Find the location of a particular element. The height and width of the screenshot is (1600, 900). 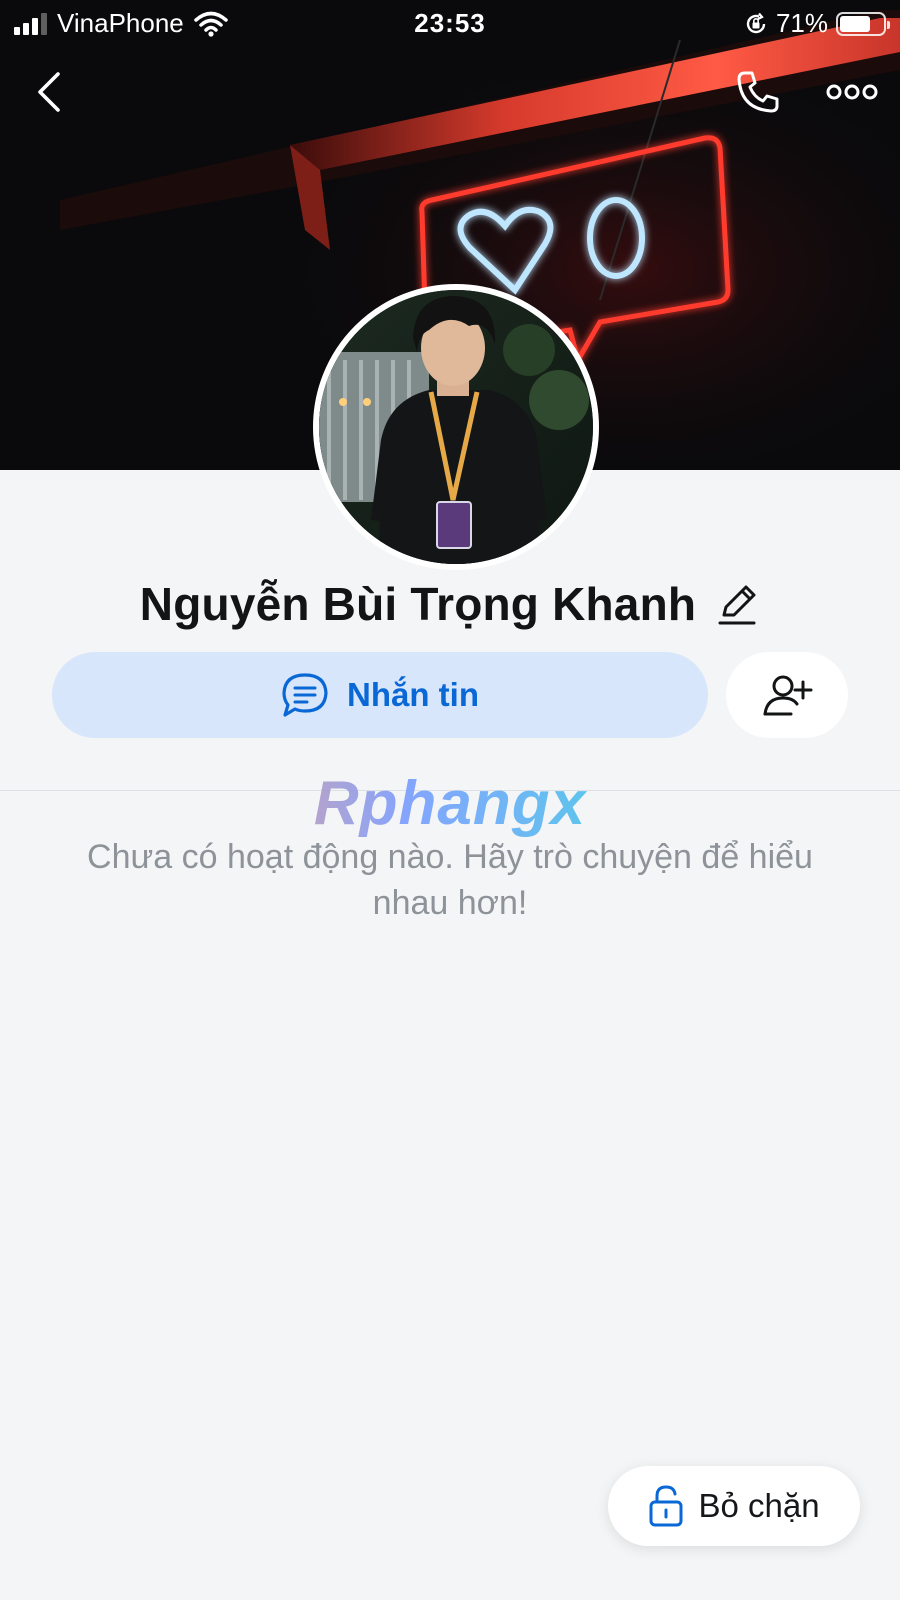

status-right: 71% is located at coordinates (817, 23).